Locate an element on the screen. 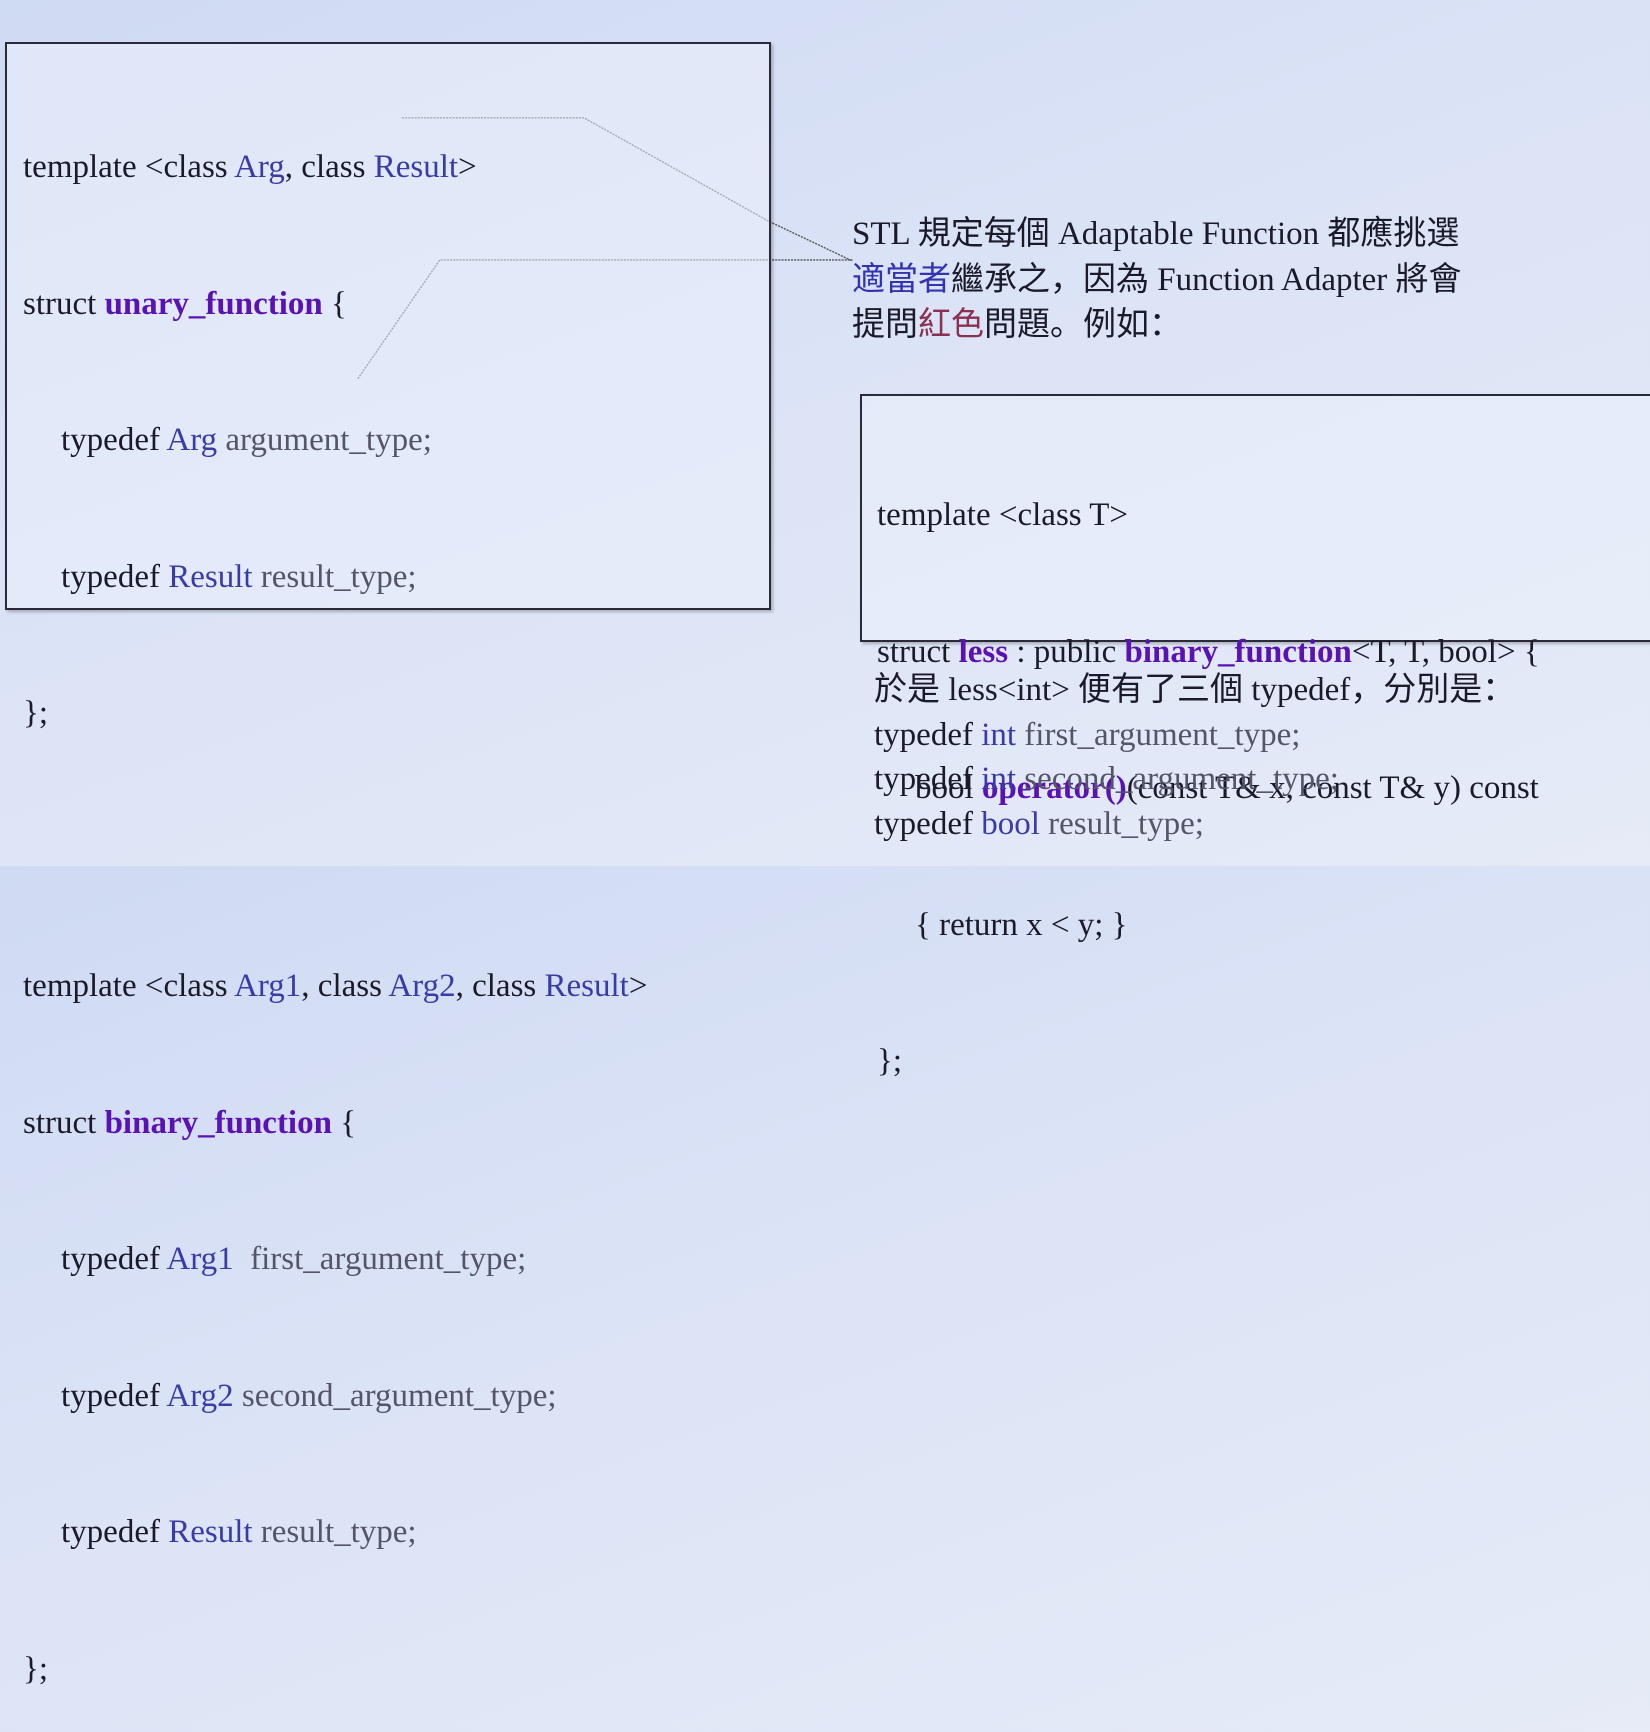 The image size is (1650, 1732). note-line: 提問紅色問題。例如： is located at coordinates (1157, 326).